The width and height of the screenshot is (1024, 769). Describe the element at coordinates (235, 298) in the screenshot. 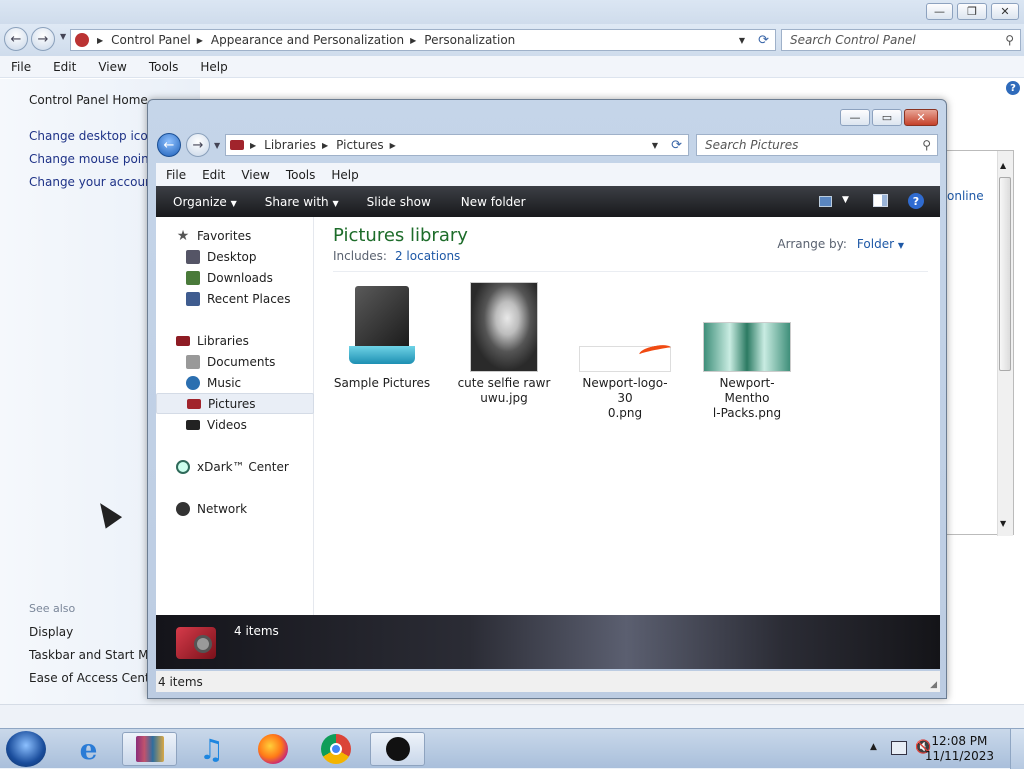

I see `nav-recent-places: Recent Places` at that location.